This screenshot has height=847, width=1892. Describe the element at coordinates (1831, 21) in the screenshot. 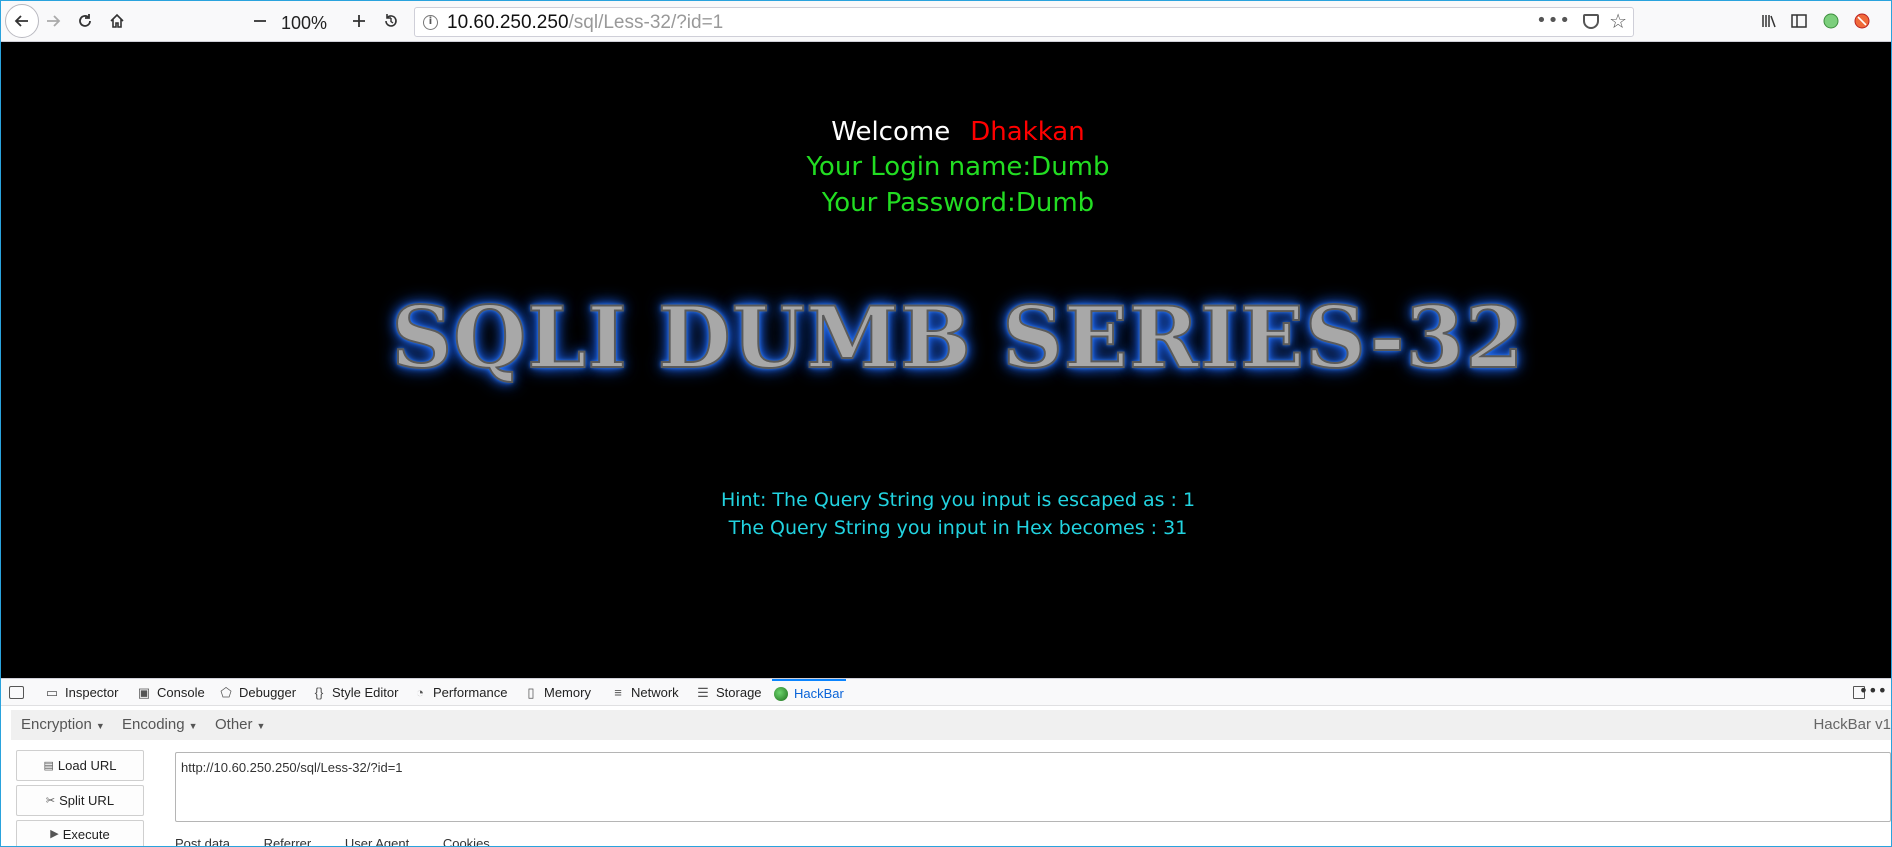

I see `extension-green-icon` at that location.